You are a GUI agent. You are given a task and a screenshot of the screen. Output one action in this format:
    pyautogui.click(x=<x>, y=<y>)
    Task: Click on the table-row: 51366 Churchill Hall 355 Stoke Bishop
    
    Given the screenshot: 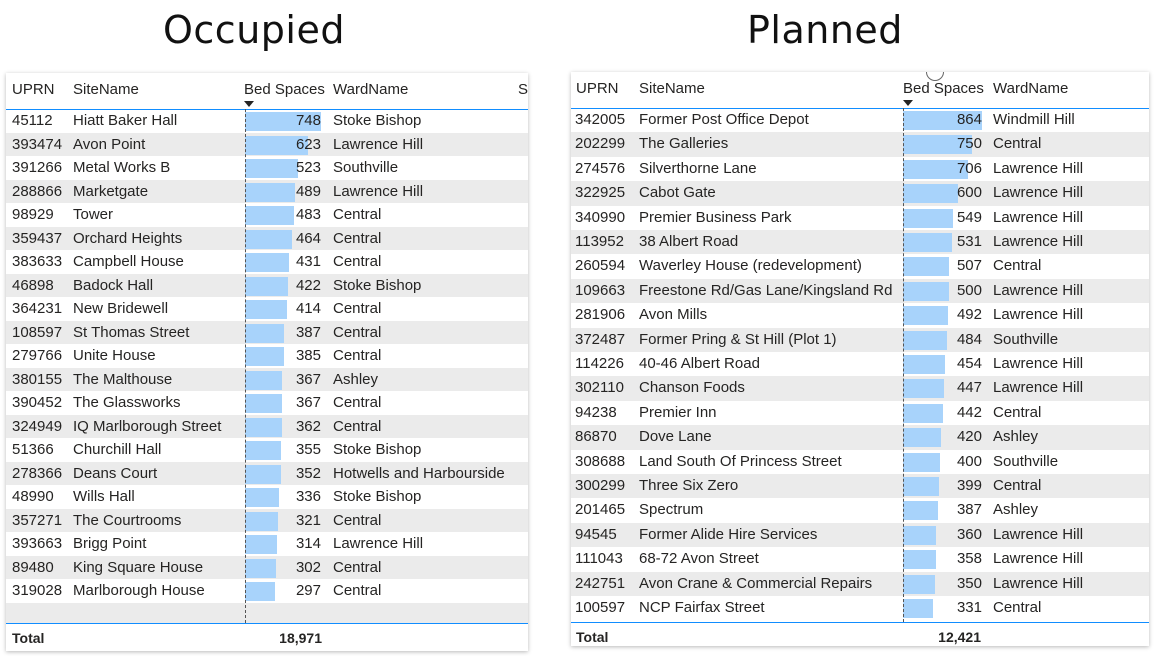 What is the action you would take?
    pyautogui.click(x=267, y=450)
    